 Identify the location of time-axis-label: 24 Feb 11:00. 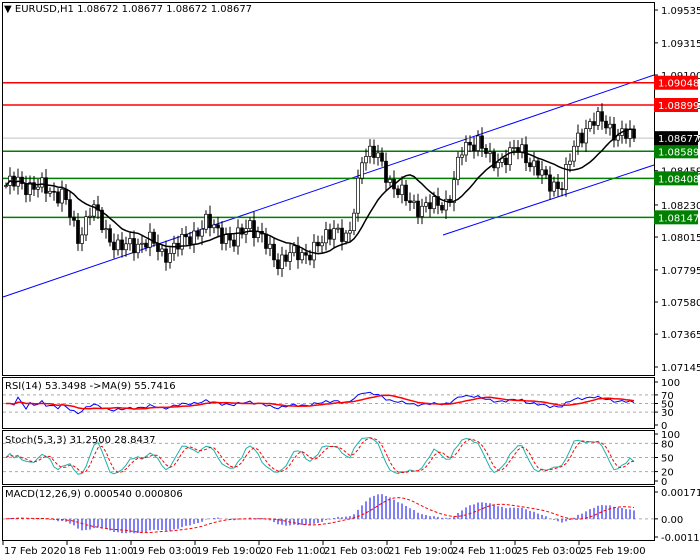
(485, 551).